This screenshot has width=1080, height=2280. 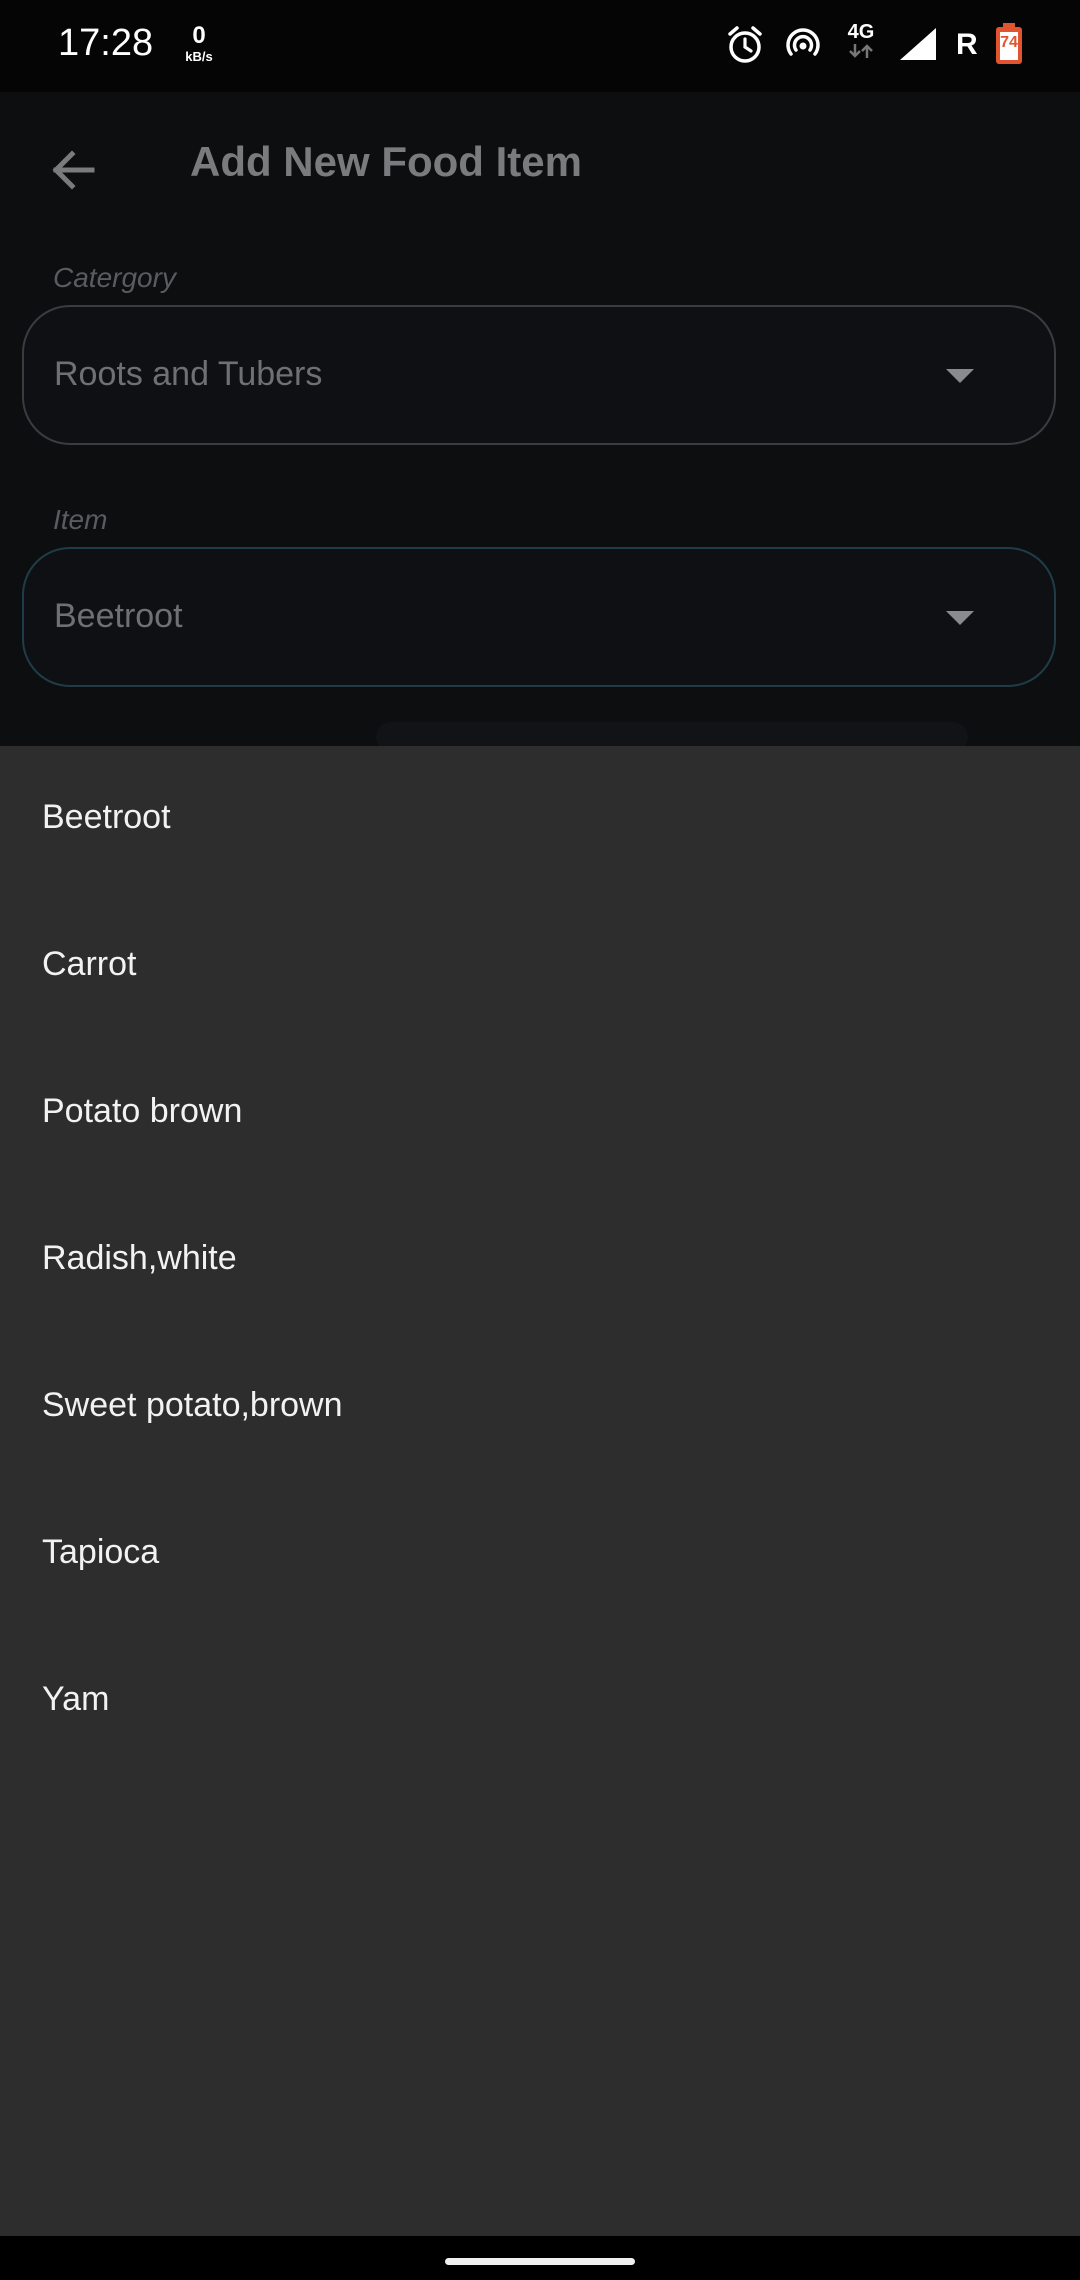 What do you see at coordinates (861, 32) in the screenshot?
I see `network-type-label: 4G` at bounding box center [861, 32].